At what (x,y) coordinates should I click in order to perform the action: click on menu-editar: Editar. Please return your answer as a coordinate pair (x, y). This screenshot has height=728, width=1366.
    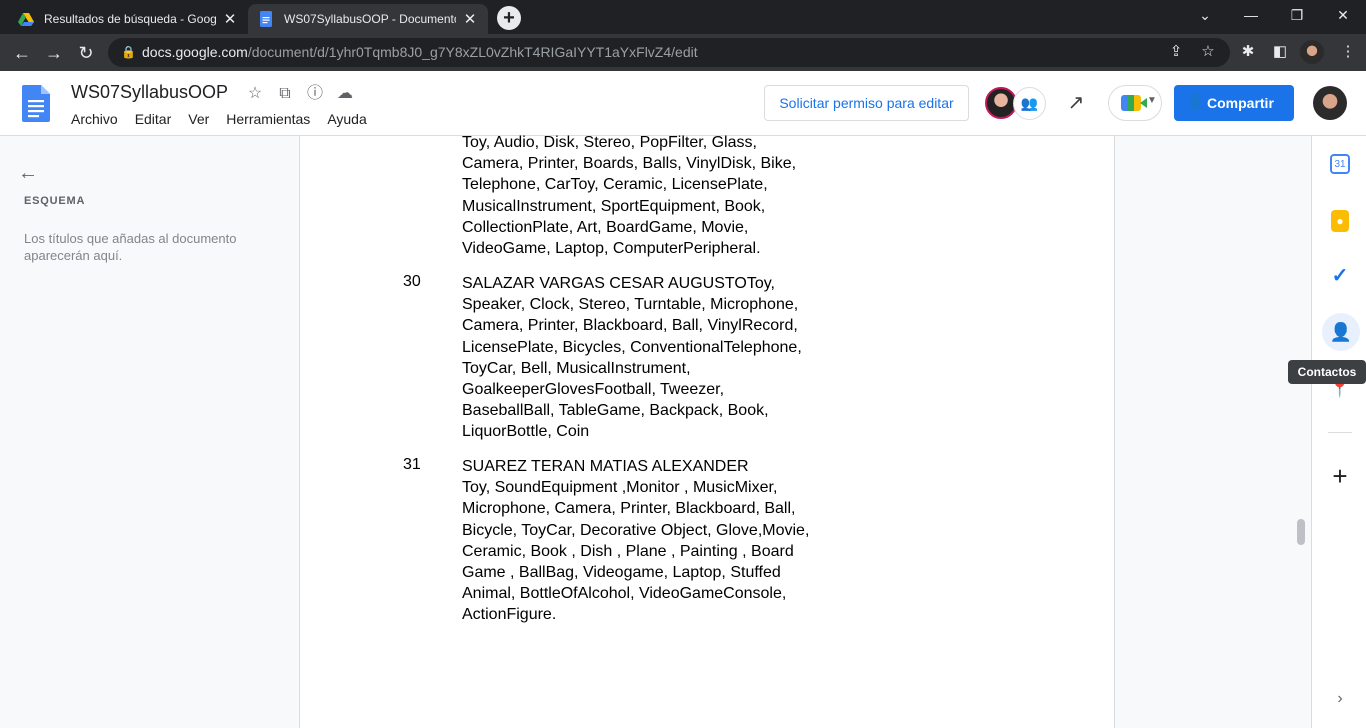
    Looking at the image, I should click on (153, 119).